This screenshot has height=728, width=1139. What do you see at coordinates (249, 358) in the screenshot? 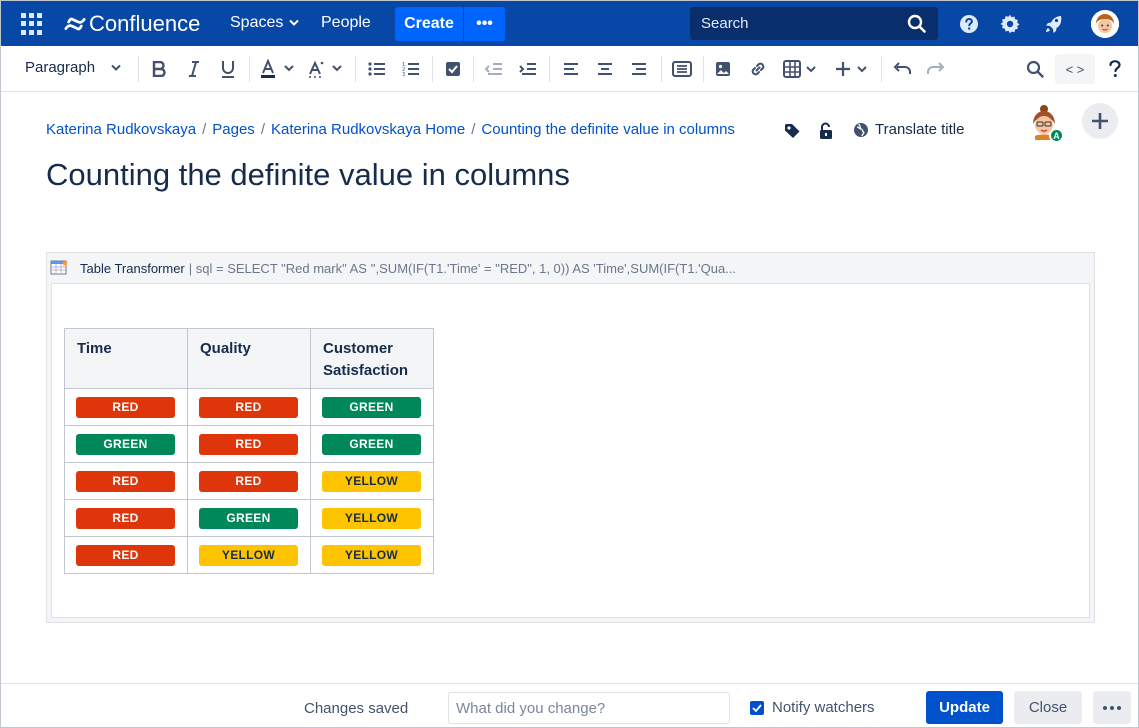
I see `header-quality: Quality` at bounding box center [249, 358].